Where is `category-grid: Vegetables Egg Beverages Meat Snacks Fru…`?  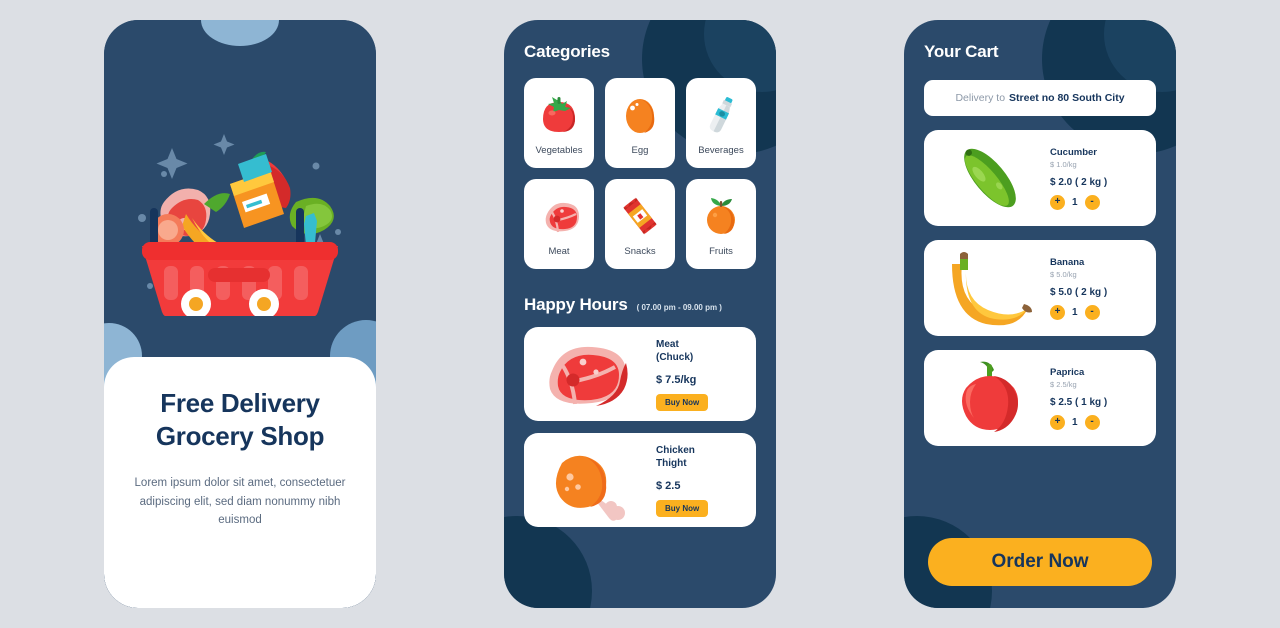 category-grid: Vegetables Egg Beverages Meat Snacks Fru… is located at coordinates (640, 173).